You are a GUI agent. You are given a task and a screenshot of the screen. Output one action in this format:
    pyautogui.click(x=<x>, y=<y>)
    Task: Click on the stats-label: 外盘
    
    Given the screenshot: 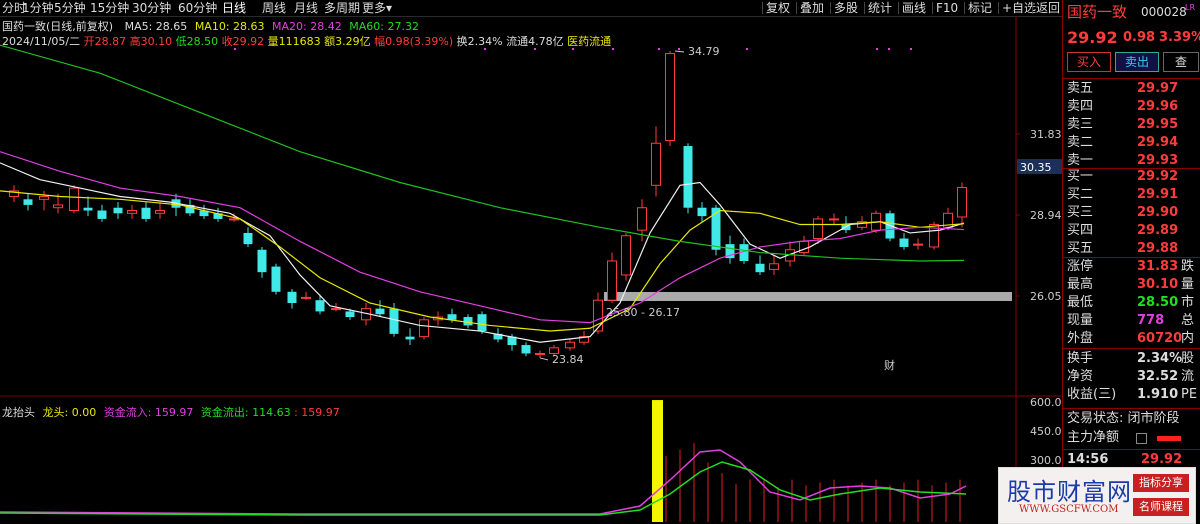 What is the action you would take?
    pyautogui.click(x=1080, y=338)
    